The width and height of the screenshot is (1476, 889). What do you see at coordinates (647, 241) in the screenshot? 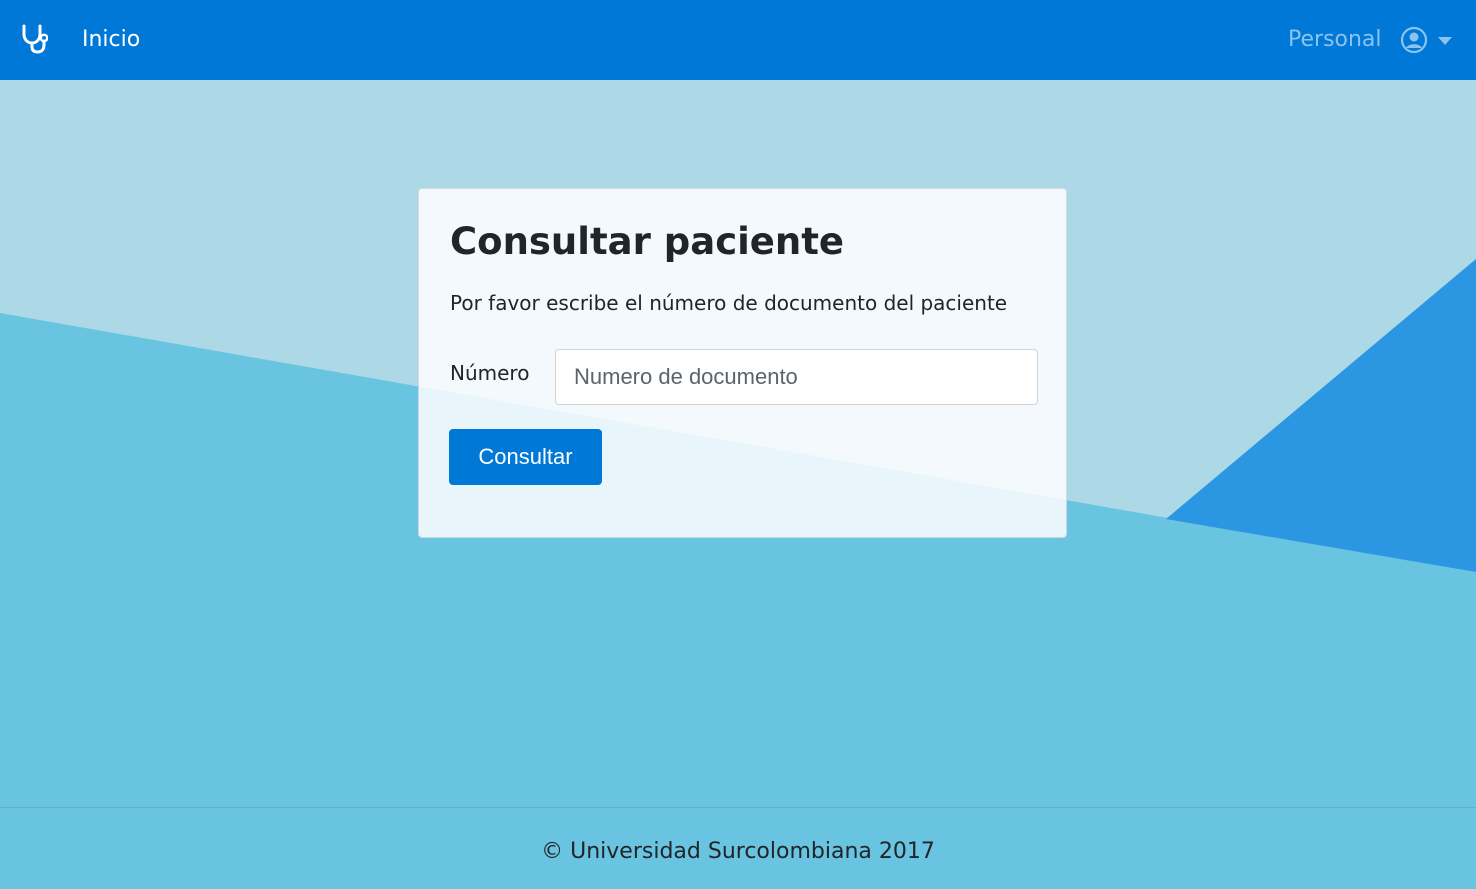
I see `card-title: Consultar paciente` at bounding box center [647, 241].